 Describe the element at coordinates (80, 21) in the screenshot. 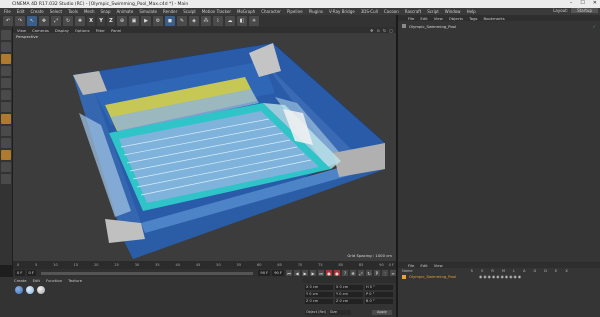

I see `recent-tools-icon: ✚` at that location.